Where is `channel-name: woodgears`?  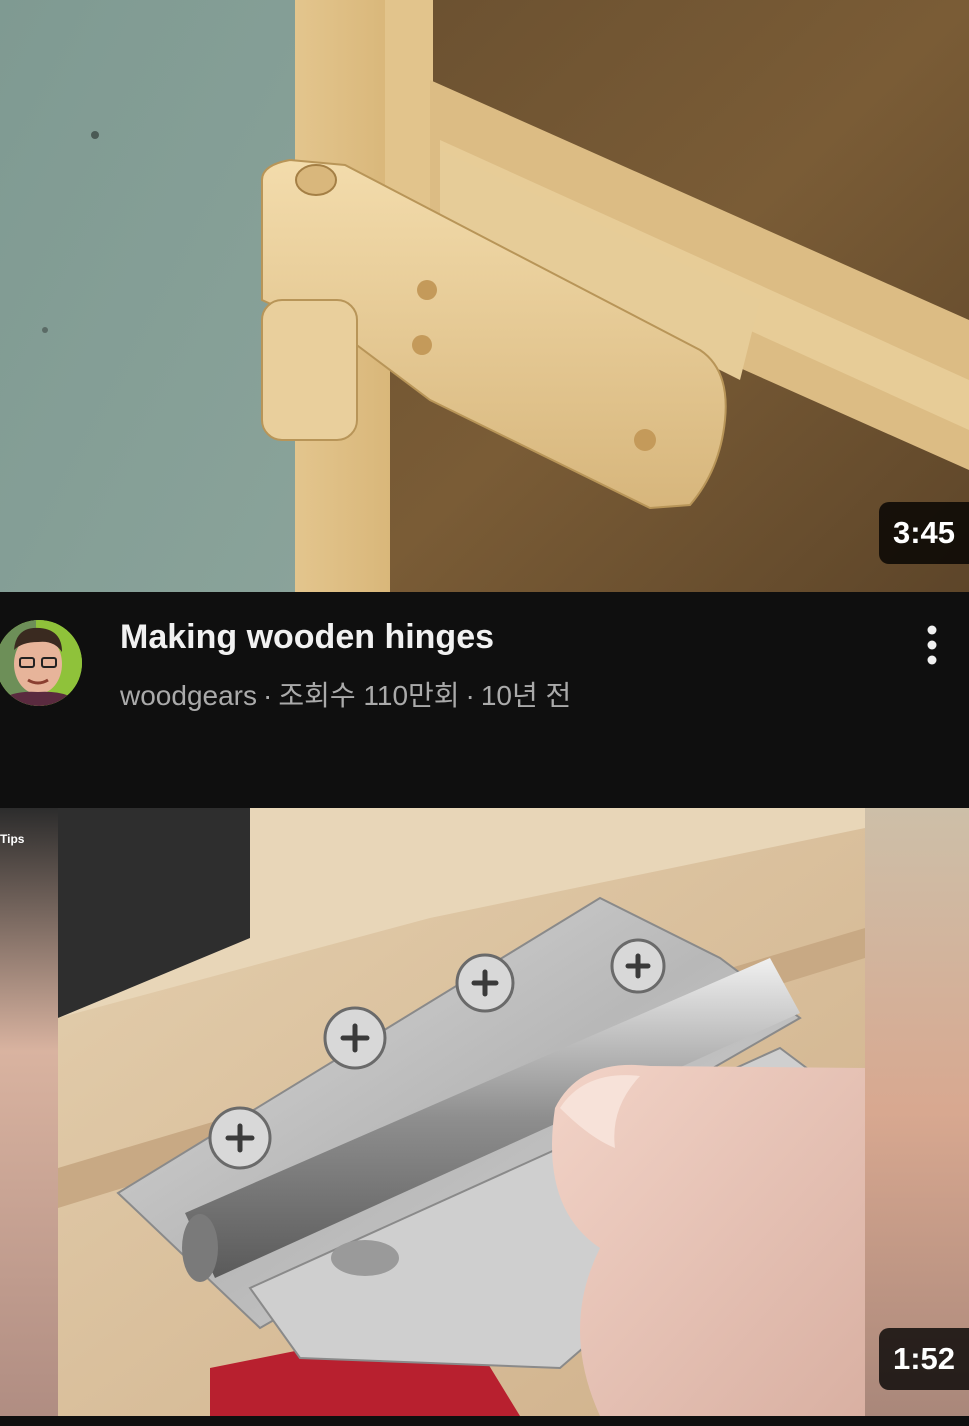
channel-name: woodgears is located at coordinates (188, 695).